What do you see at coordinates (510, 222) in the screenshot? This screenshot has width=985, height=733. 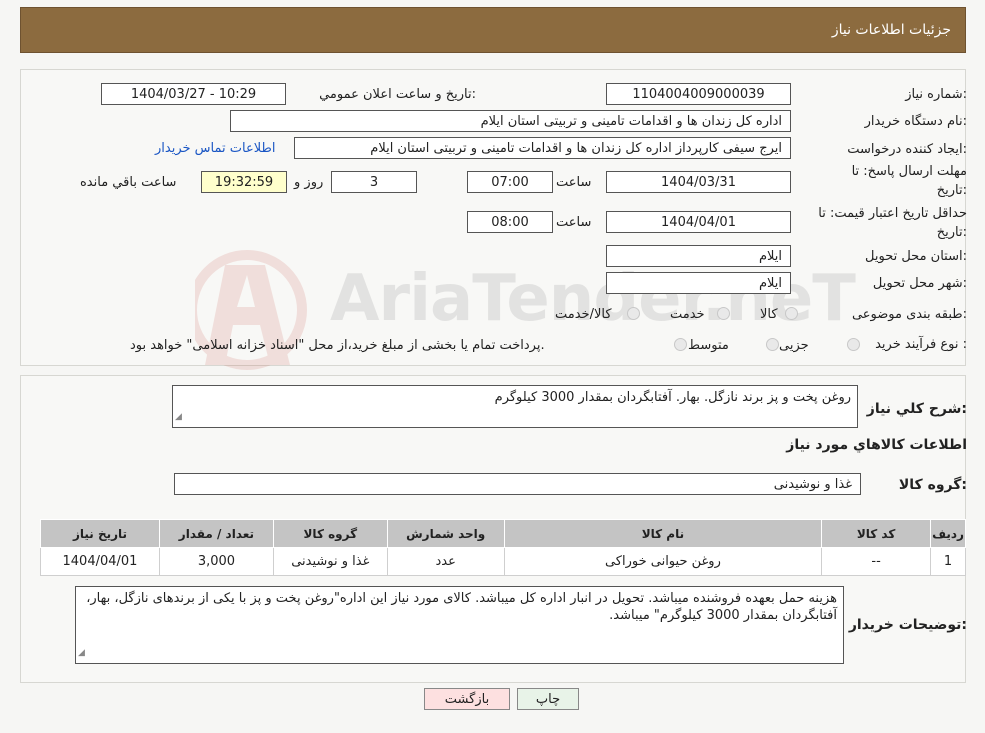 I see `validity-time-field: 08:00` at bounding box center [510, 222].